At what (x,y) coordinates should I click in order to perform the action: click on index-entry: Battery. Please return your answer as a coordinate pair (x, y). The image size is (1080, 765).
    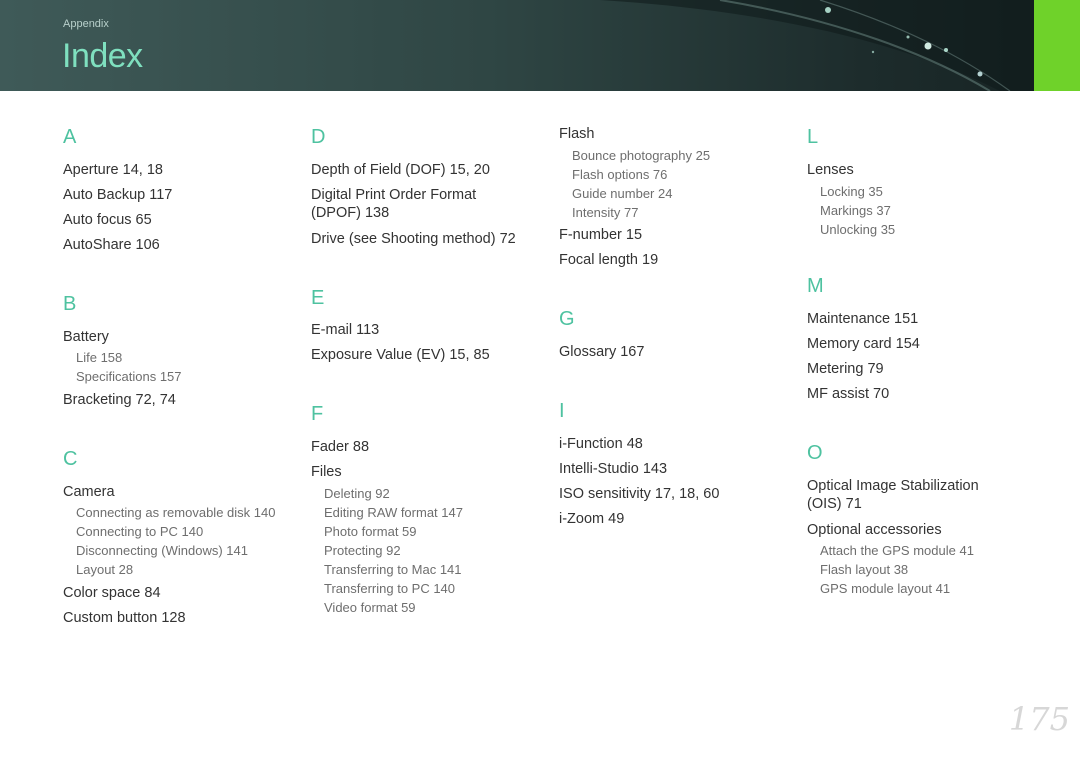
    Looking at the image, I should click on (86, 337).